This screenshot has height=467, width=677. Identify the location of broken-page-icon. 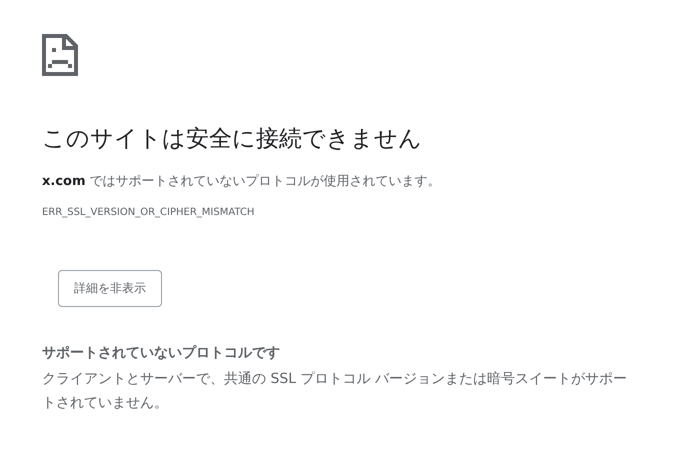
(60, 55).